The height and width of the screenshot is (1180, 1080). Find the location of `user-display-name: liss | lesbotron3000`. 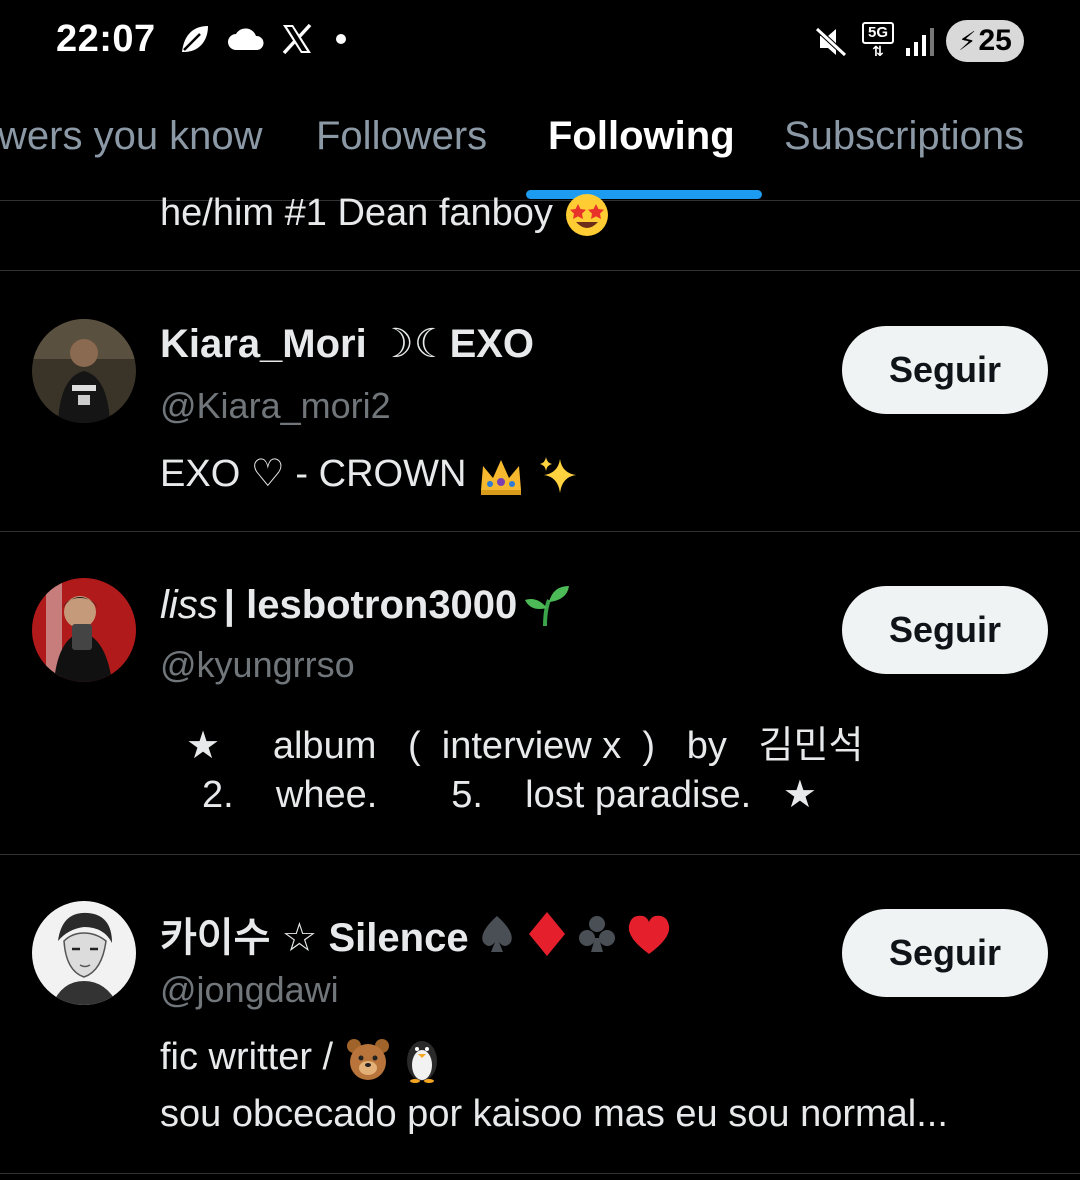

user-display-name: liss | lesbotron3000 is located at coordinates (365, 605).